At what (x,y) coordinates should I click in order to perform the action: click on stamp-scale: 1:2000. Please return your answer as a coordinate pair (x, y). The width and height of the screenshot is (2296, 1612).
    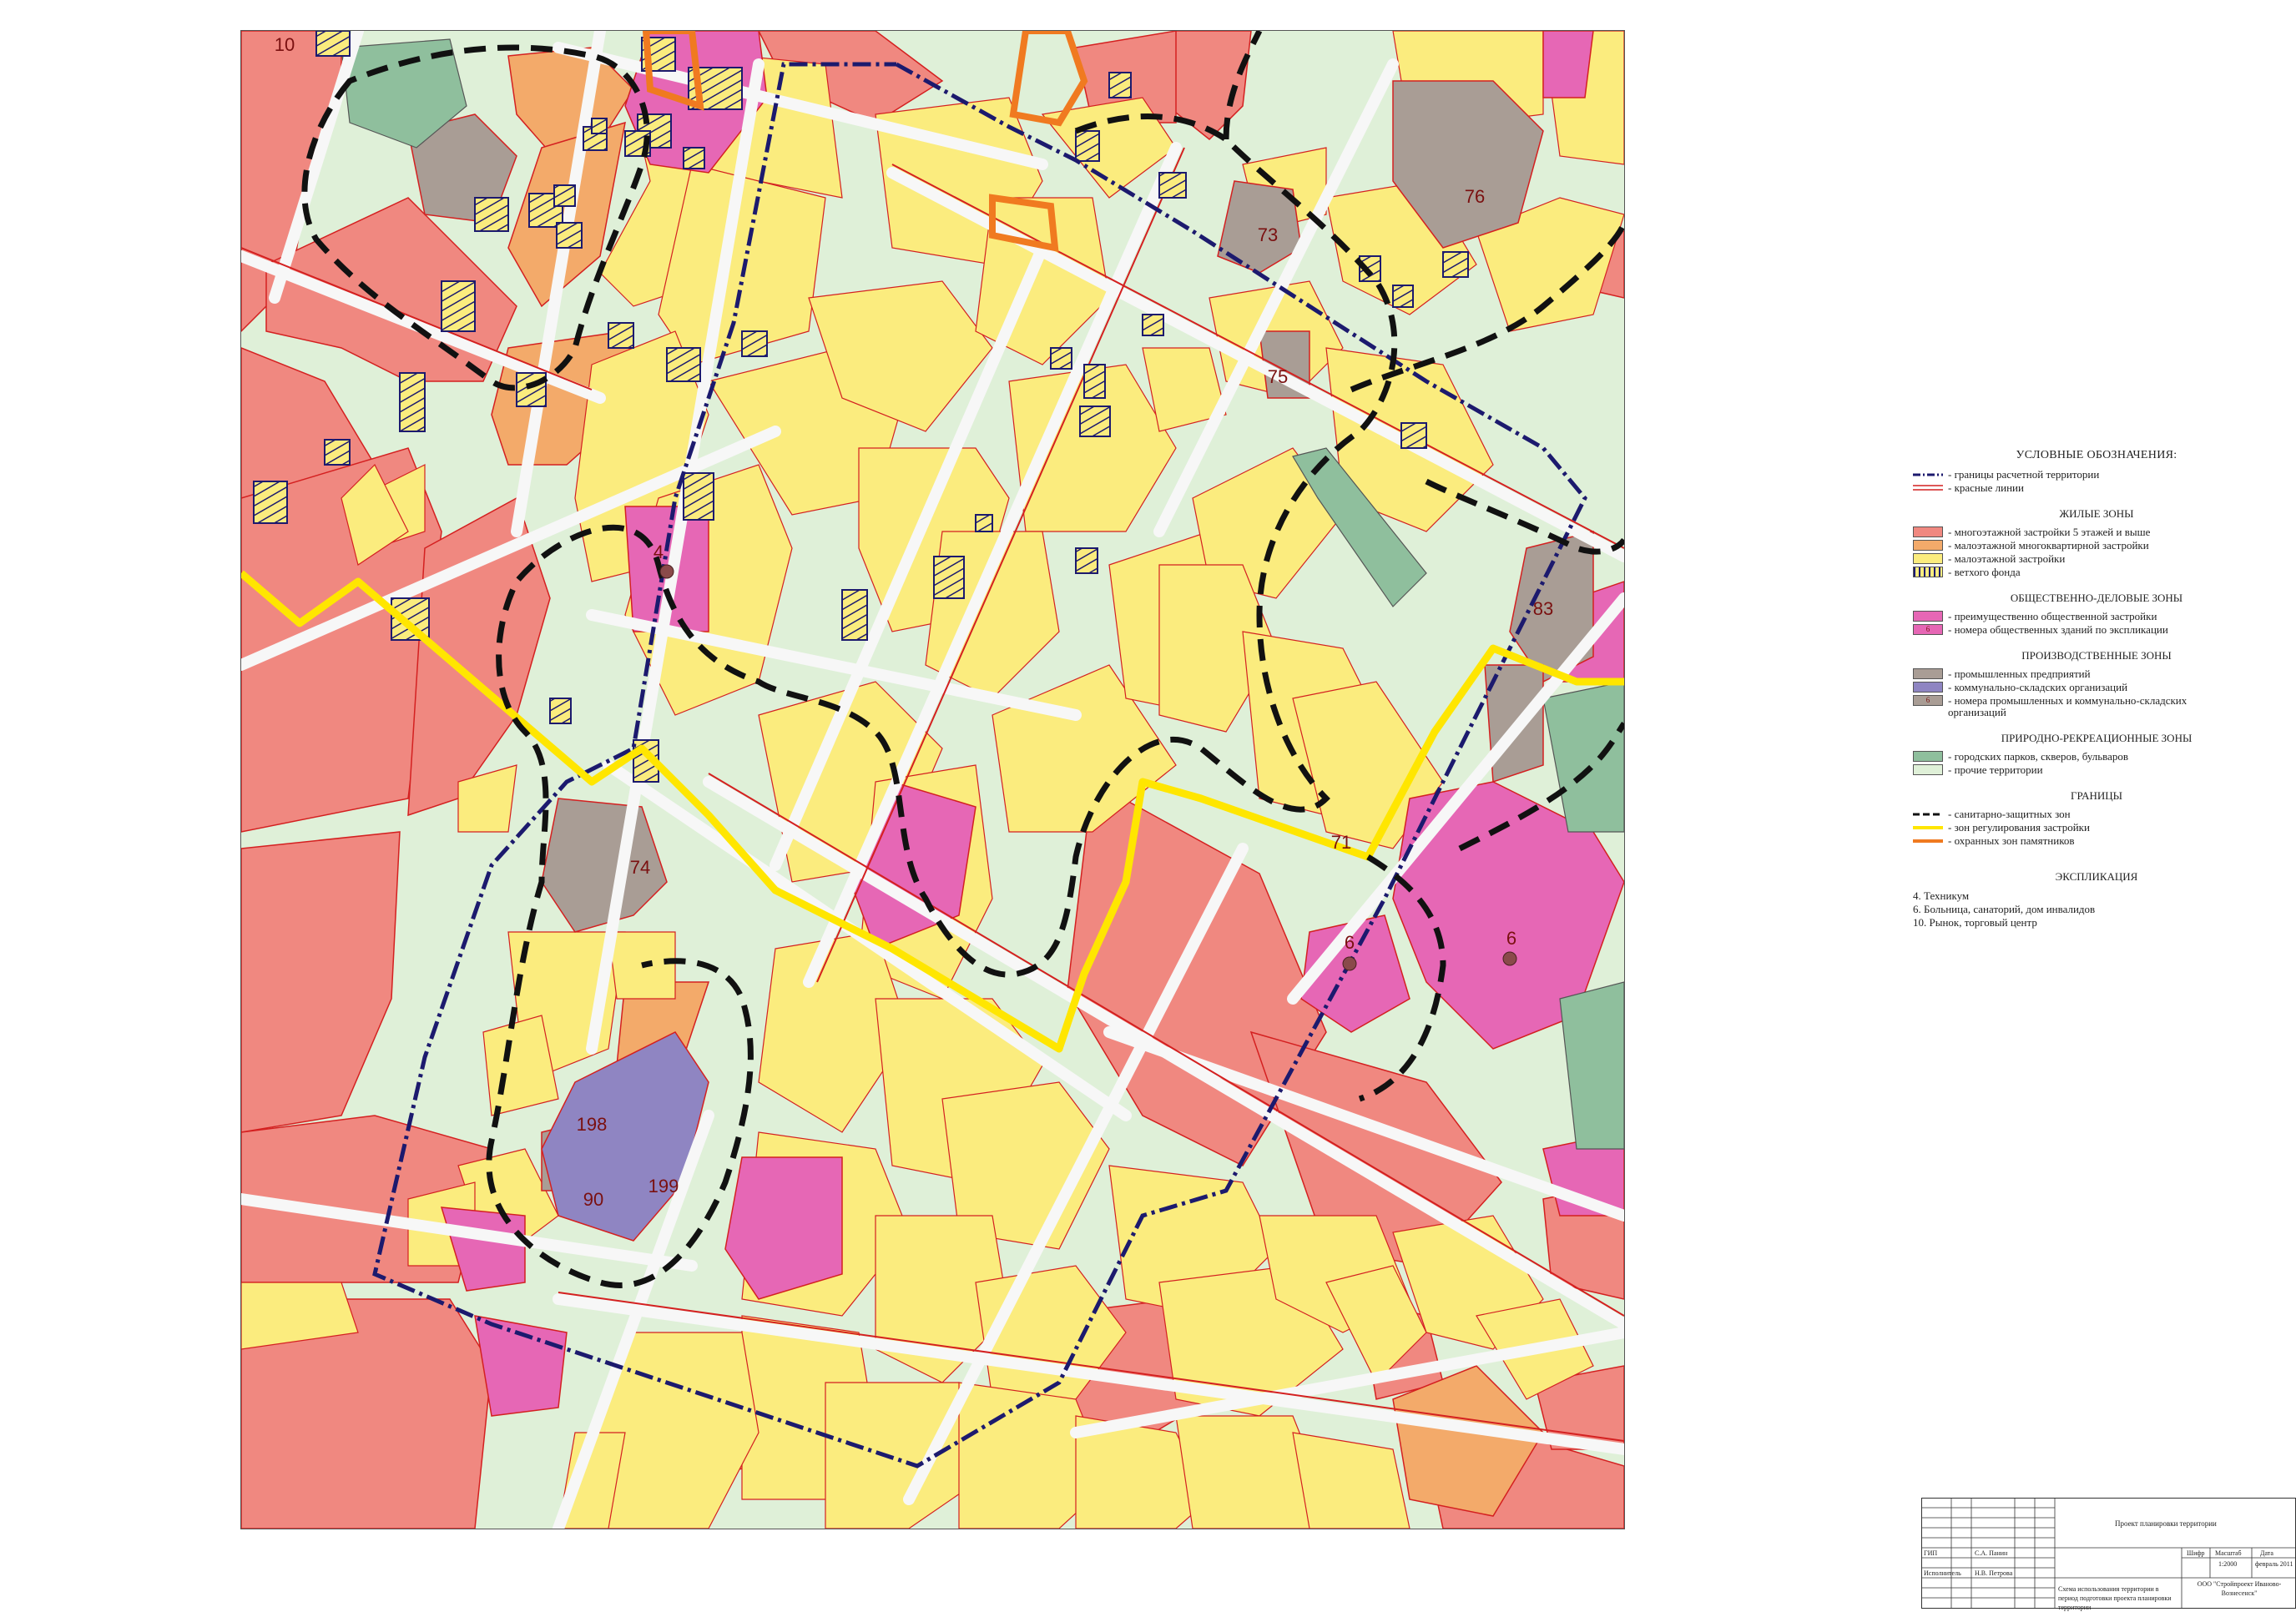
    Looking at the image, I should click on (2228, 1564).